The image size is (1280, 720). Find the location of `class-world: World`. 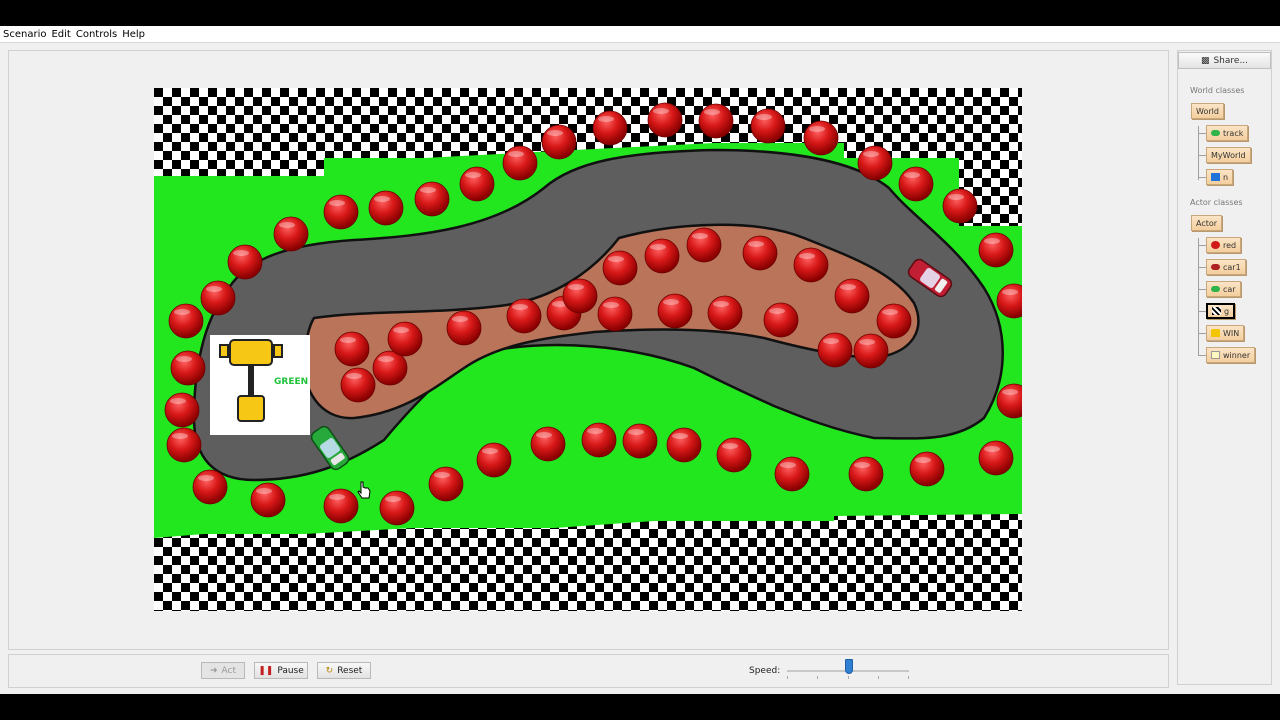

class-world: World is located at coordinates (1207, 111).